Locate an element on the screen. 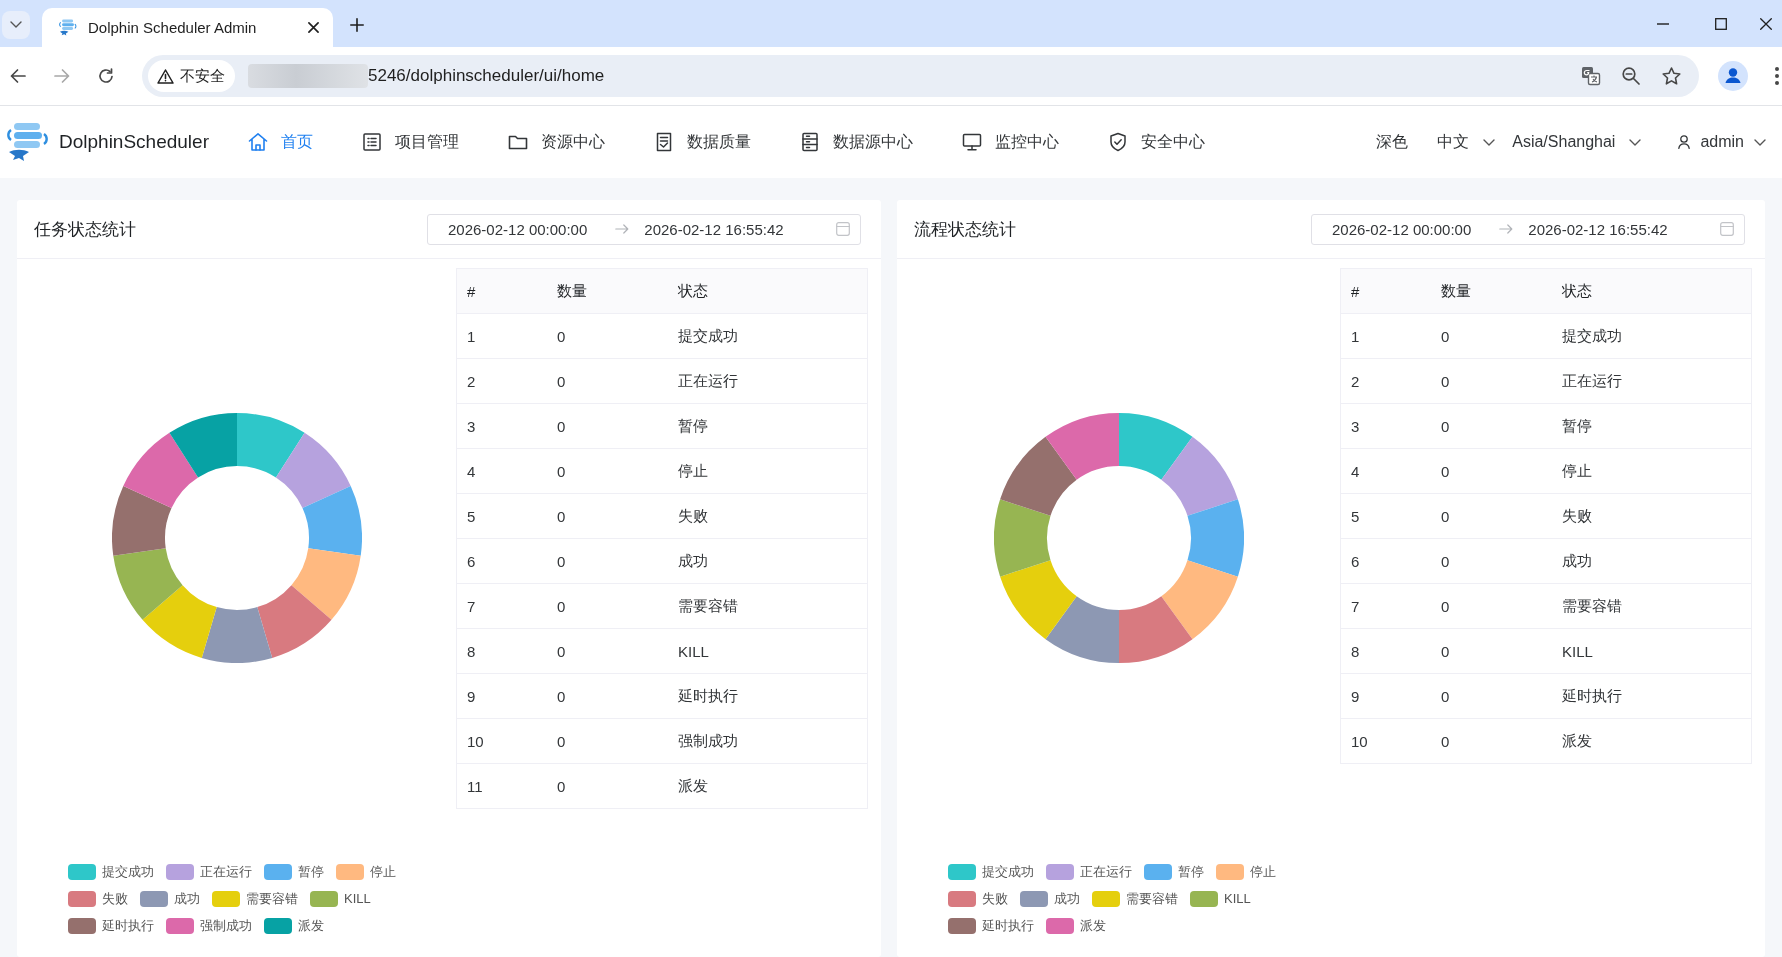 Image resolution: width=1782 pixels, height=957 pixels. nav-item: 资源中心 is located at coordinates (556, 142).